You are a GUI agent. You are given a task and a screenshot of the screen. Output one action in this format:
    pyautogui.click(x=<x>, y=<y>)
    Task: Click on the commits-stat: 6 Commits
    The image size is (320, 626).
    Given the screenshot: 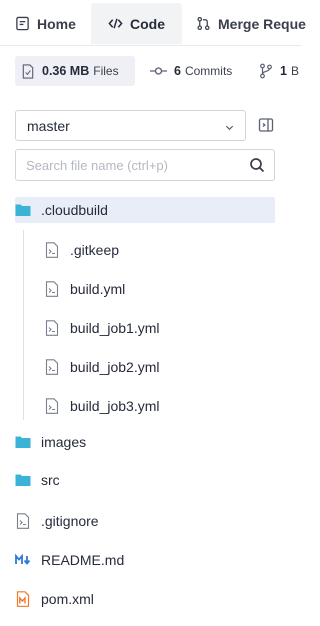 What is the action you would take?
    pyautogui.click(x=191, y=71)
    